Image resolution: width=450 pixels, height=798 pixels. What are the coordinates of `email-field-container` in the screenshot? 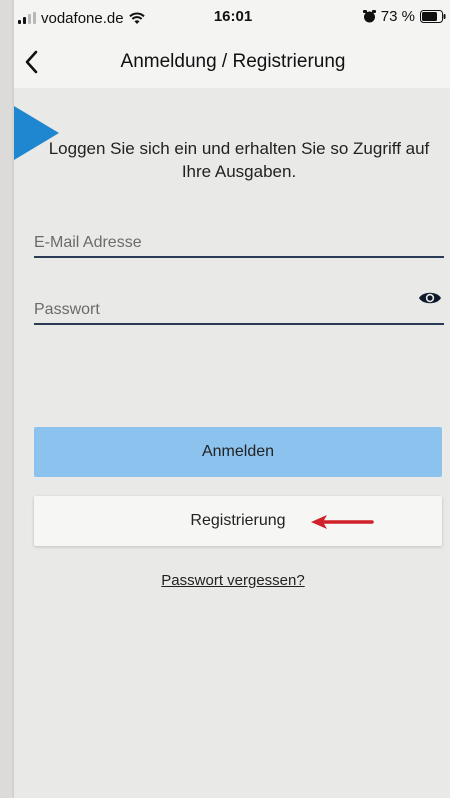 It's located at (239, 244).